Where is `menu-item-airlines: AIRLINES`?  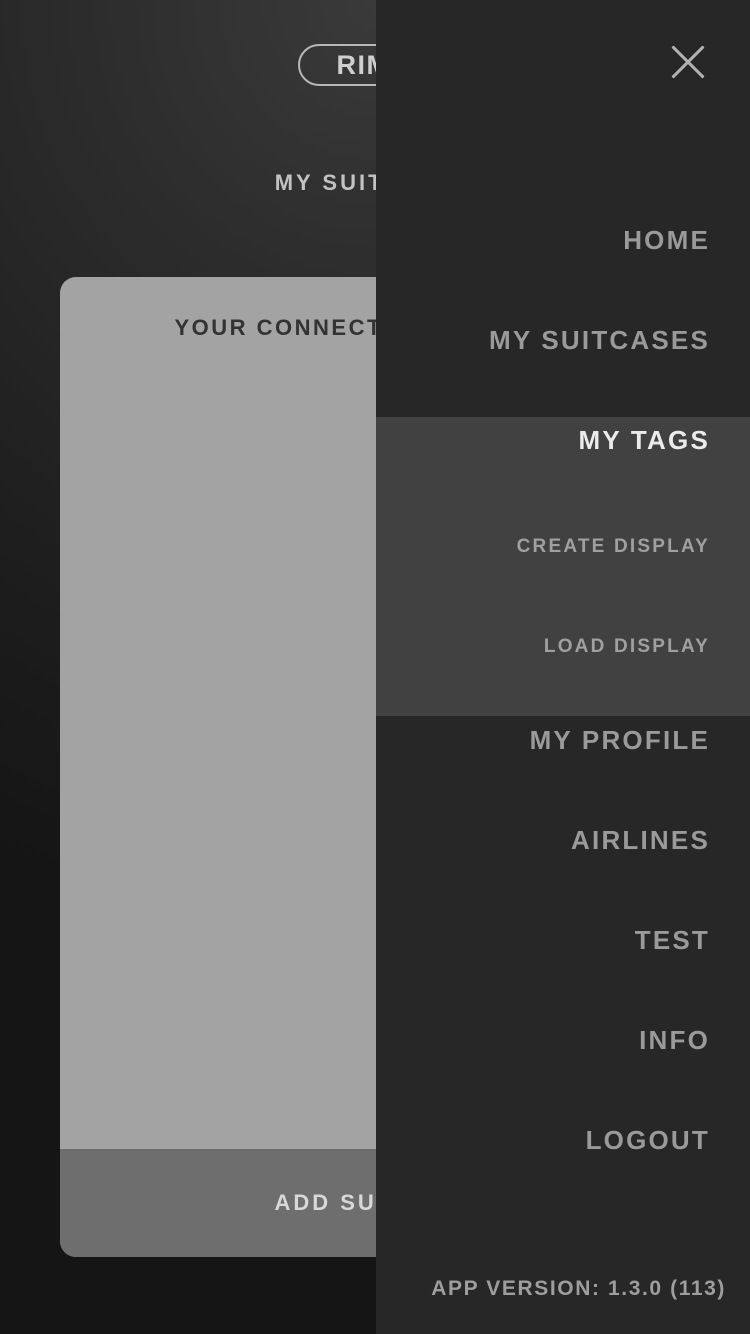
menu-item-airlines: AIRLINES is located at coordinates (563, 840).